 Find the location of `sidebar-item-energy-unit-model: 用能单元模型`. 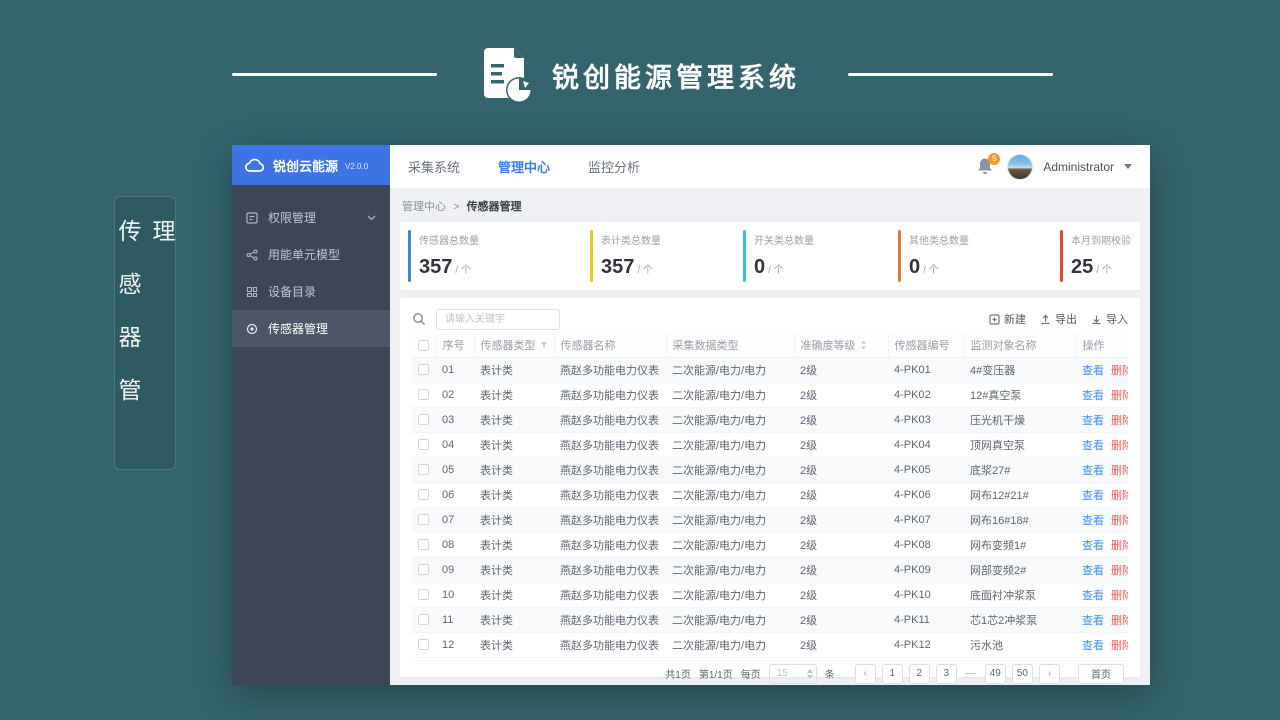

sidebar-item-energy-unit-model: 用能单元模型 is located at coordinates (311, 254).